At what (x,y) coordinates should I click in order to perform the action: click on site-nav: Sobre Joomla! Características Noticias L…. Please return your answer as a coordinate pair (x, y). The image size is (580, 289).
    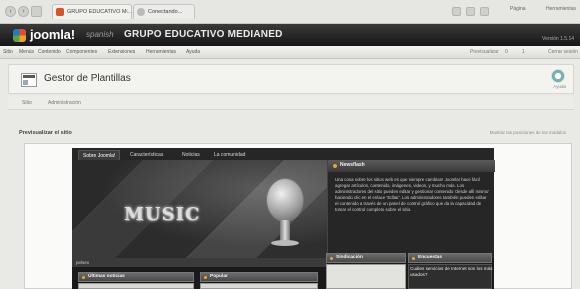
    Looking at the image, I should click on (283, 154).